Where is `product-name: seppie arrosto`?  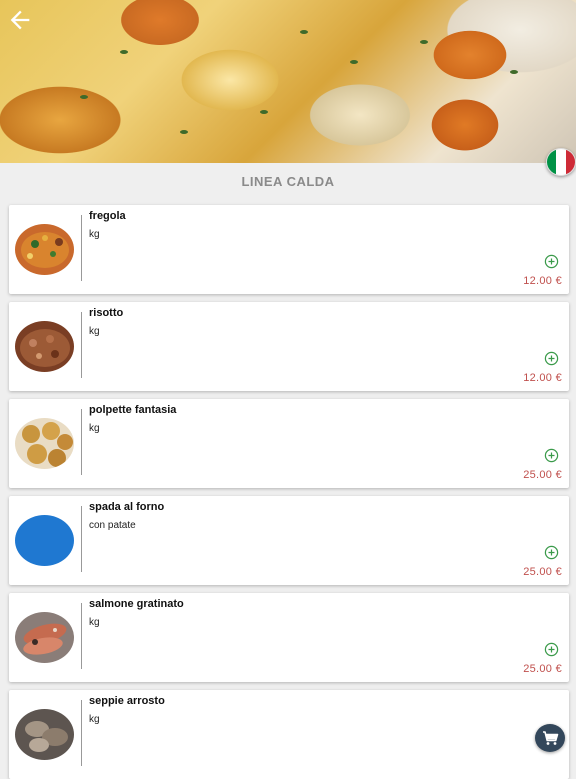
product-name: seppie arrosto is located at coordinates (127, 701).